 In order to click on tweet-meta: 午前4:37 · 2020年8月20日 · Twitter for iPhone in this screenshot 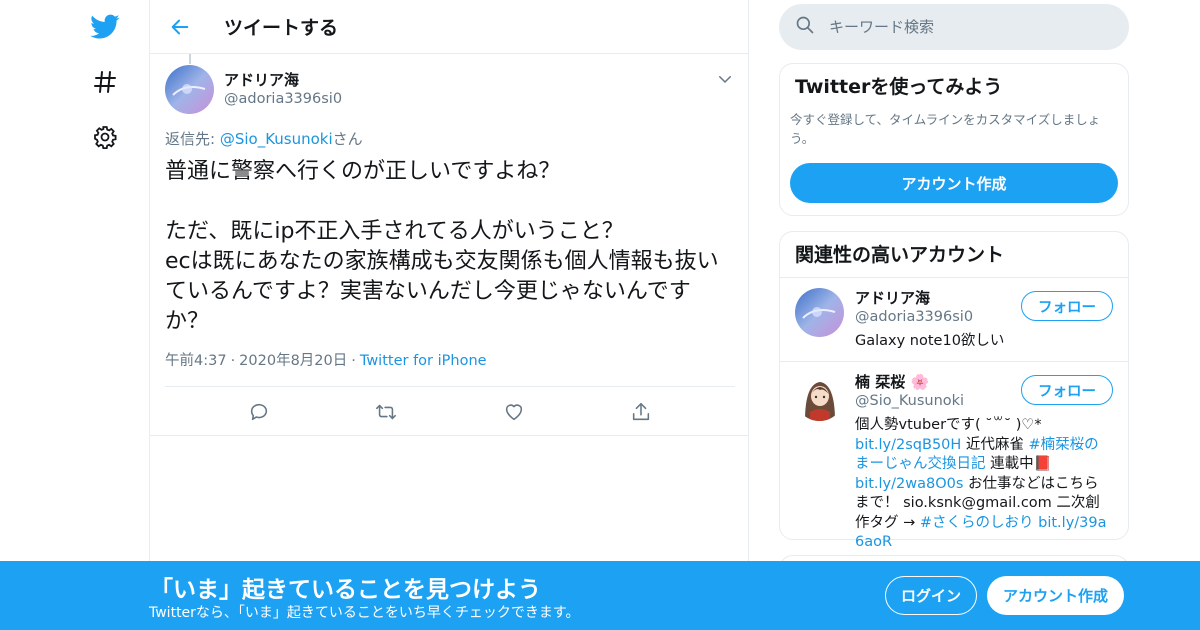, I will do `click(326, 361)`.